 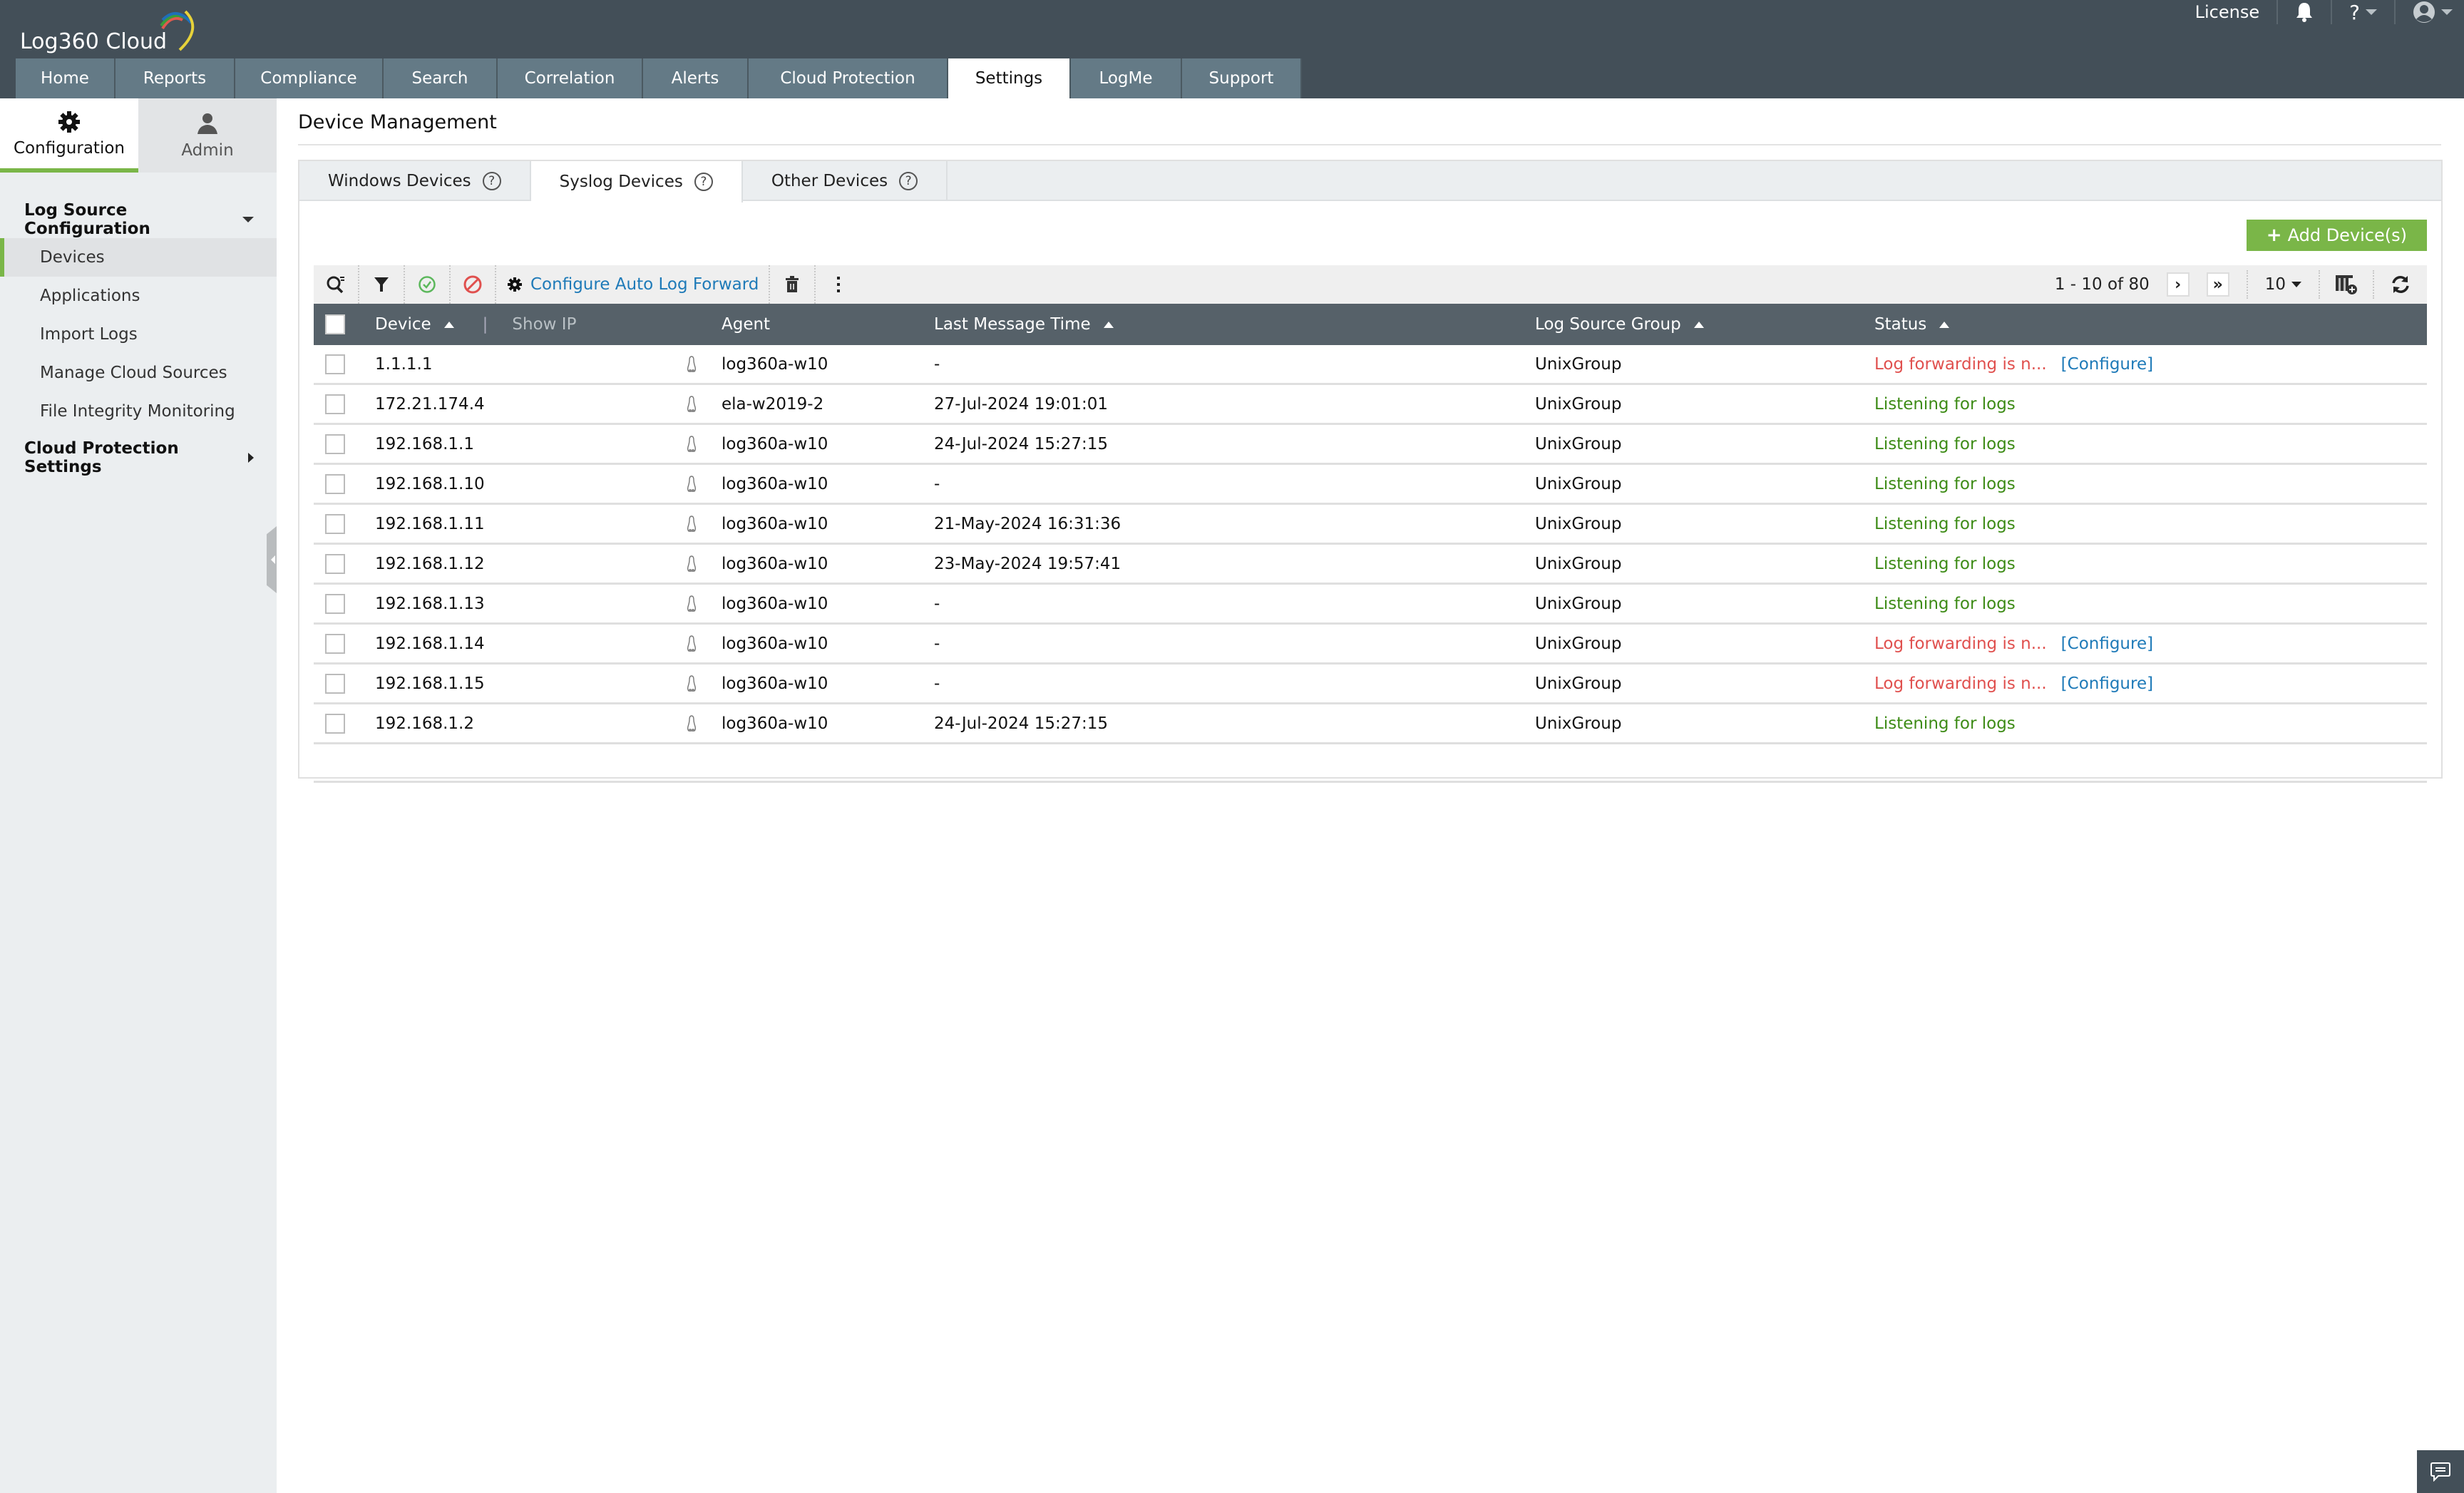 What do you see at coordinates (473, 285) in the screenshot?
I see `disable-button` at bounding box center [473, 285].